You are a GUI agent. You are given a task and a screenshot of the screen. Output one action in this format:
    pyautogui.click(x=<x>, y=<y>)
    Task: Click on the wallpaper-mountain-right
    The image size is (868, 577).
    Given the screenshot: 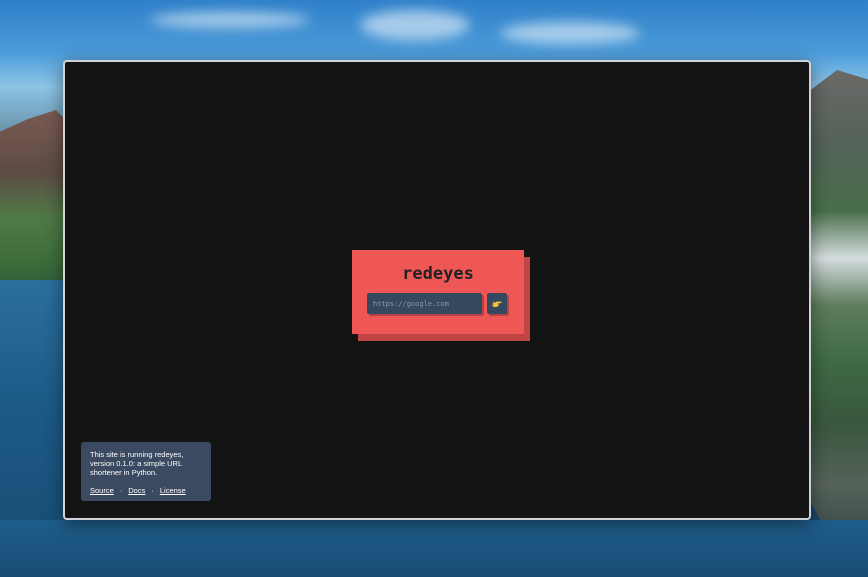 What is the action you would take?
    pyautogui.click(x=837, y=305)
    